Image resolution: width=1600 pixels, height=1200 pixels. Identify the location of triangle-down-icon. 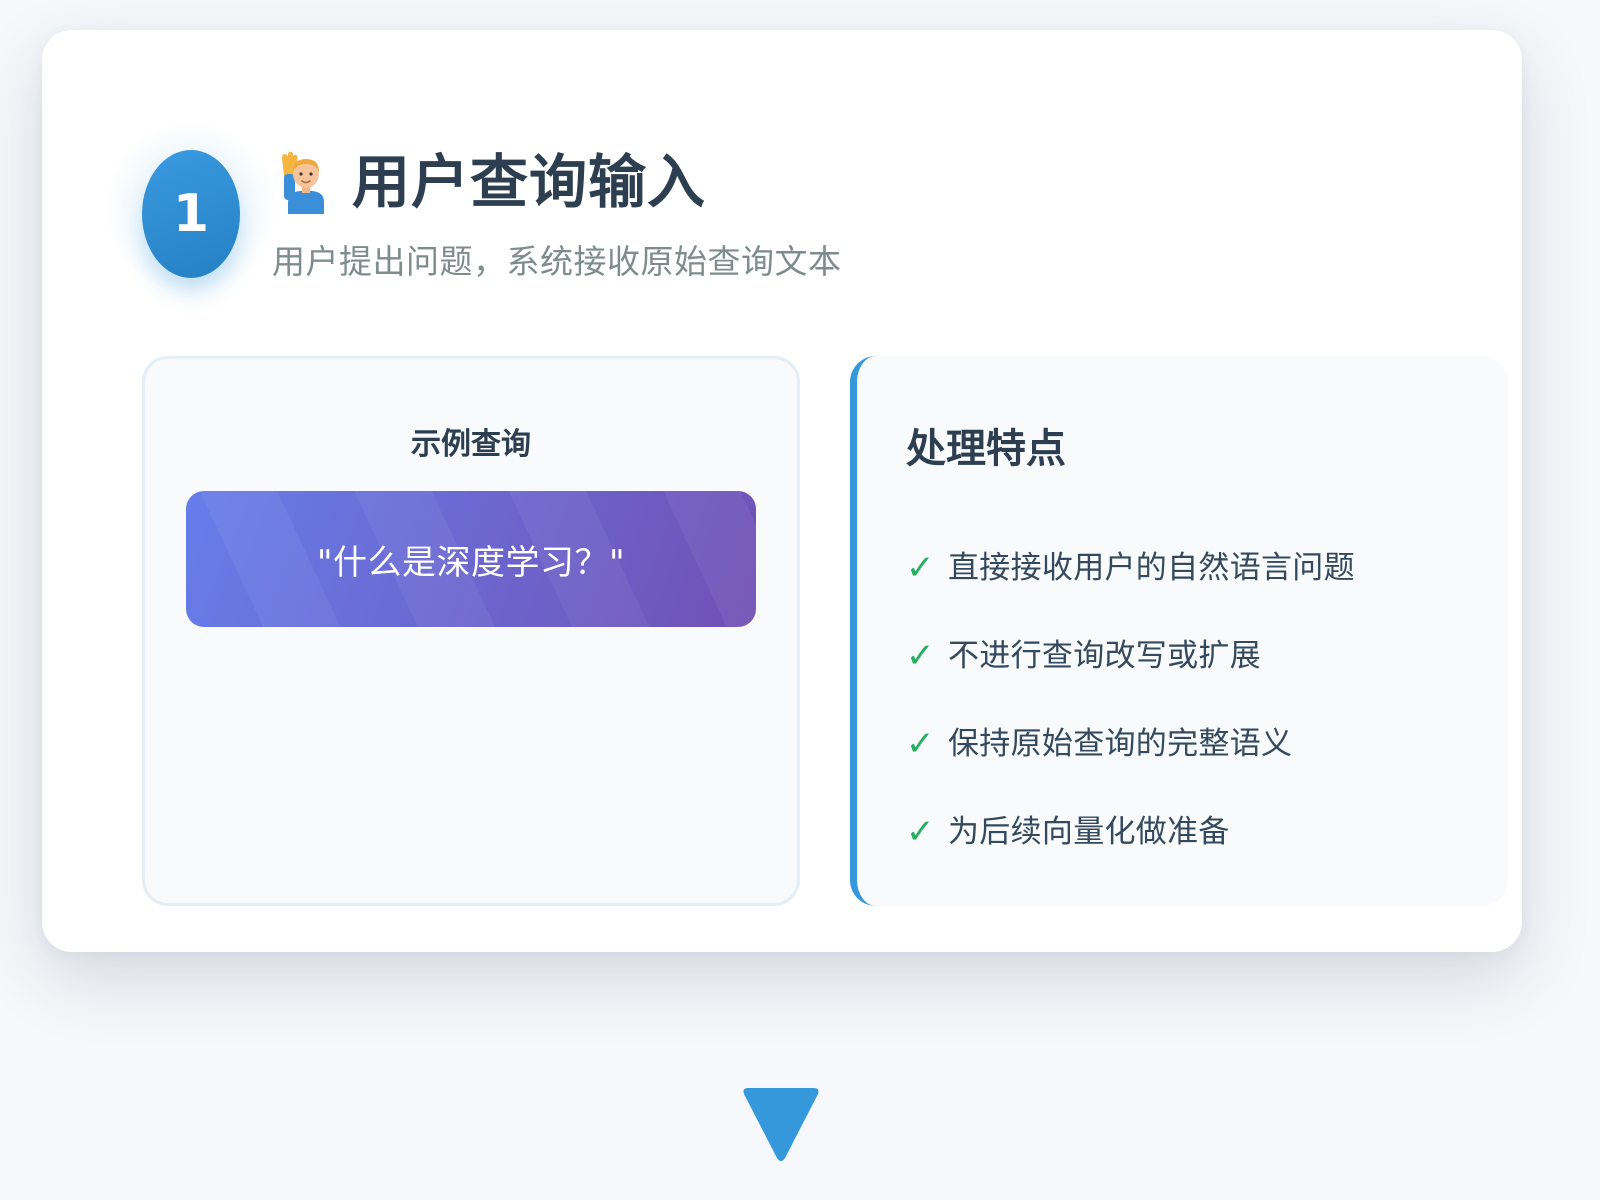
(781, 1124).